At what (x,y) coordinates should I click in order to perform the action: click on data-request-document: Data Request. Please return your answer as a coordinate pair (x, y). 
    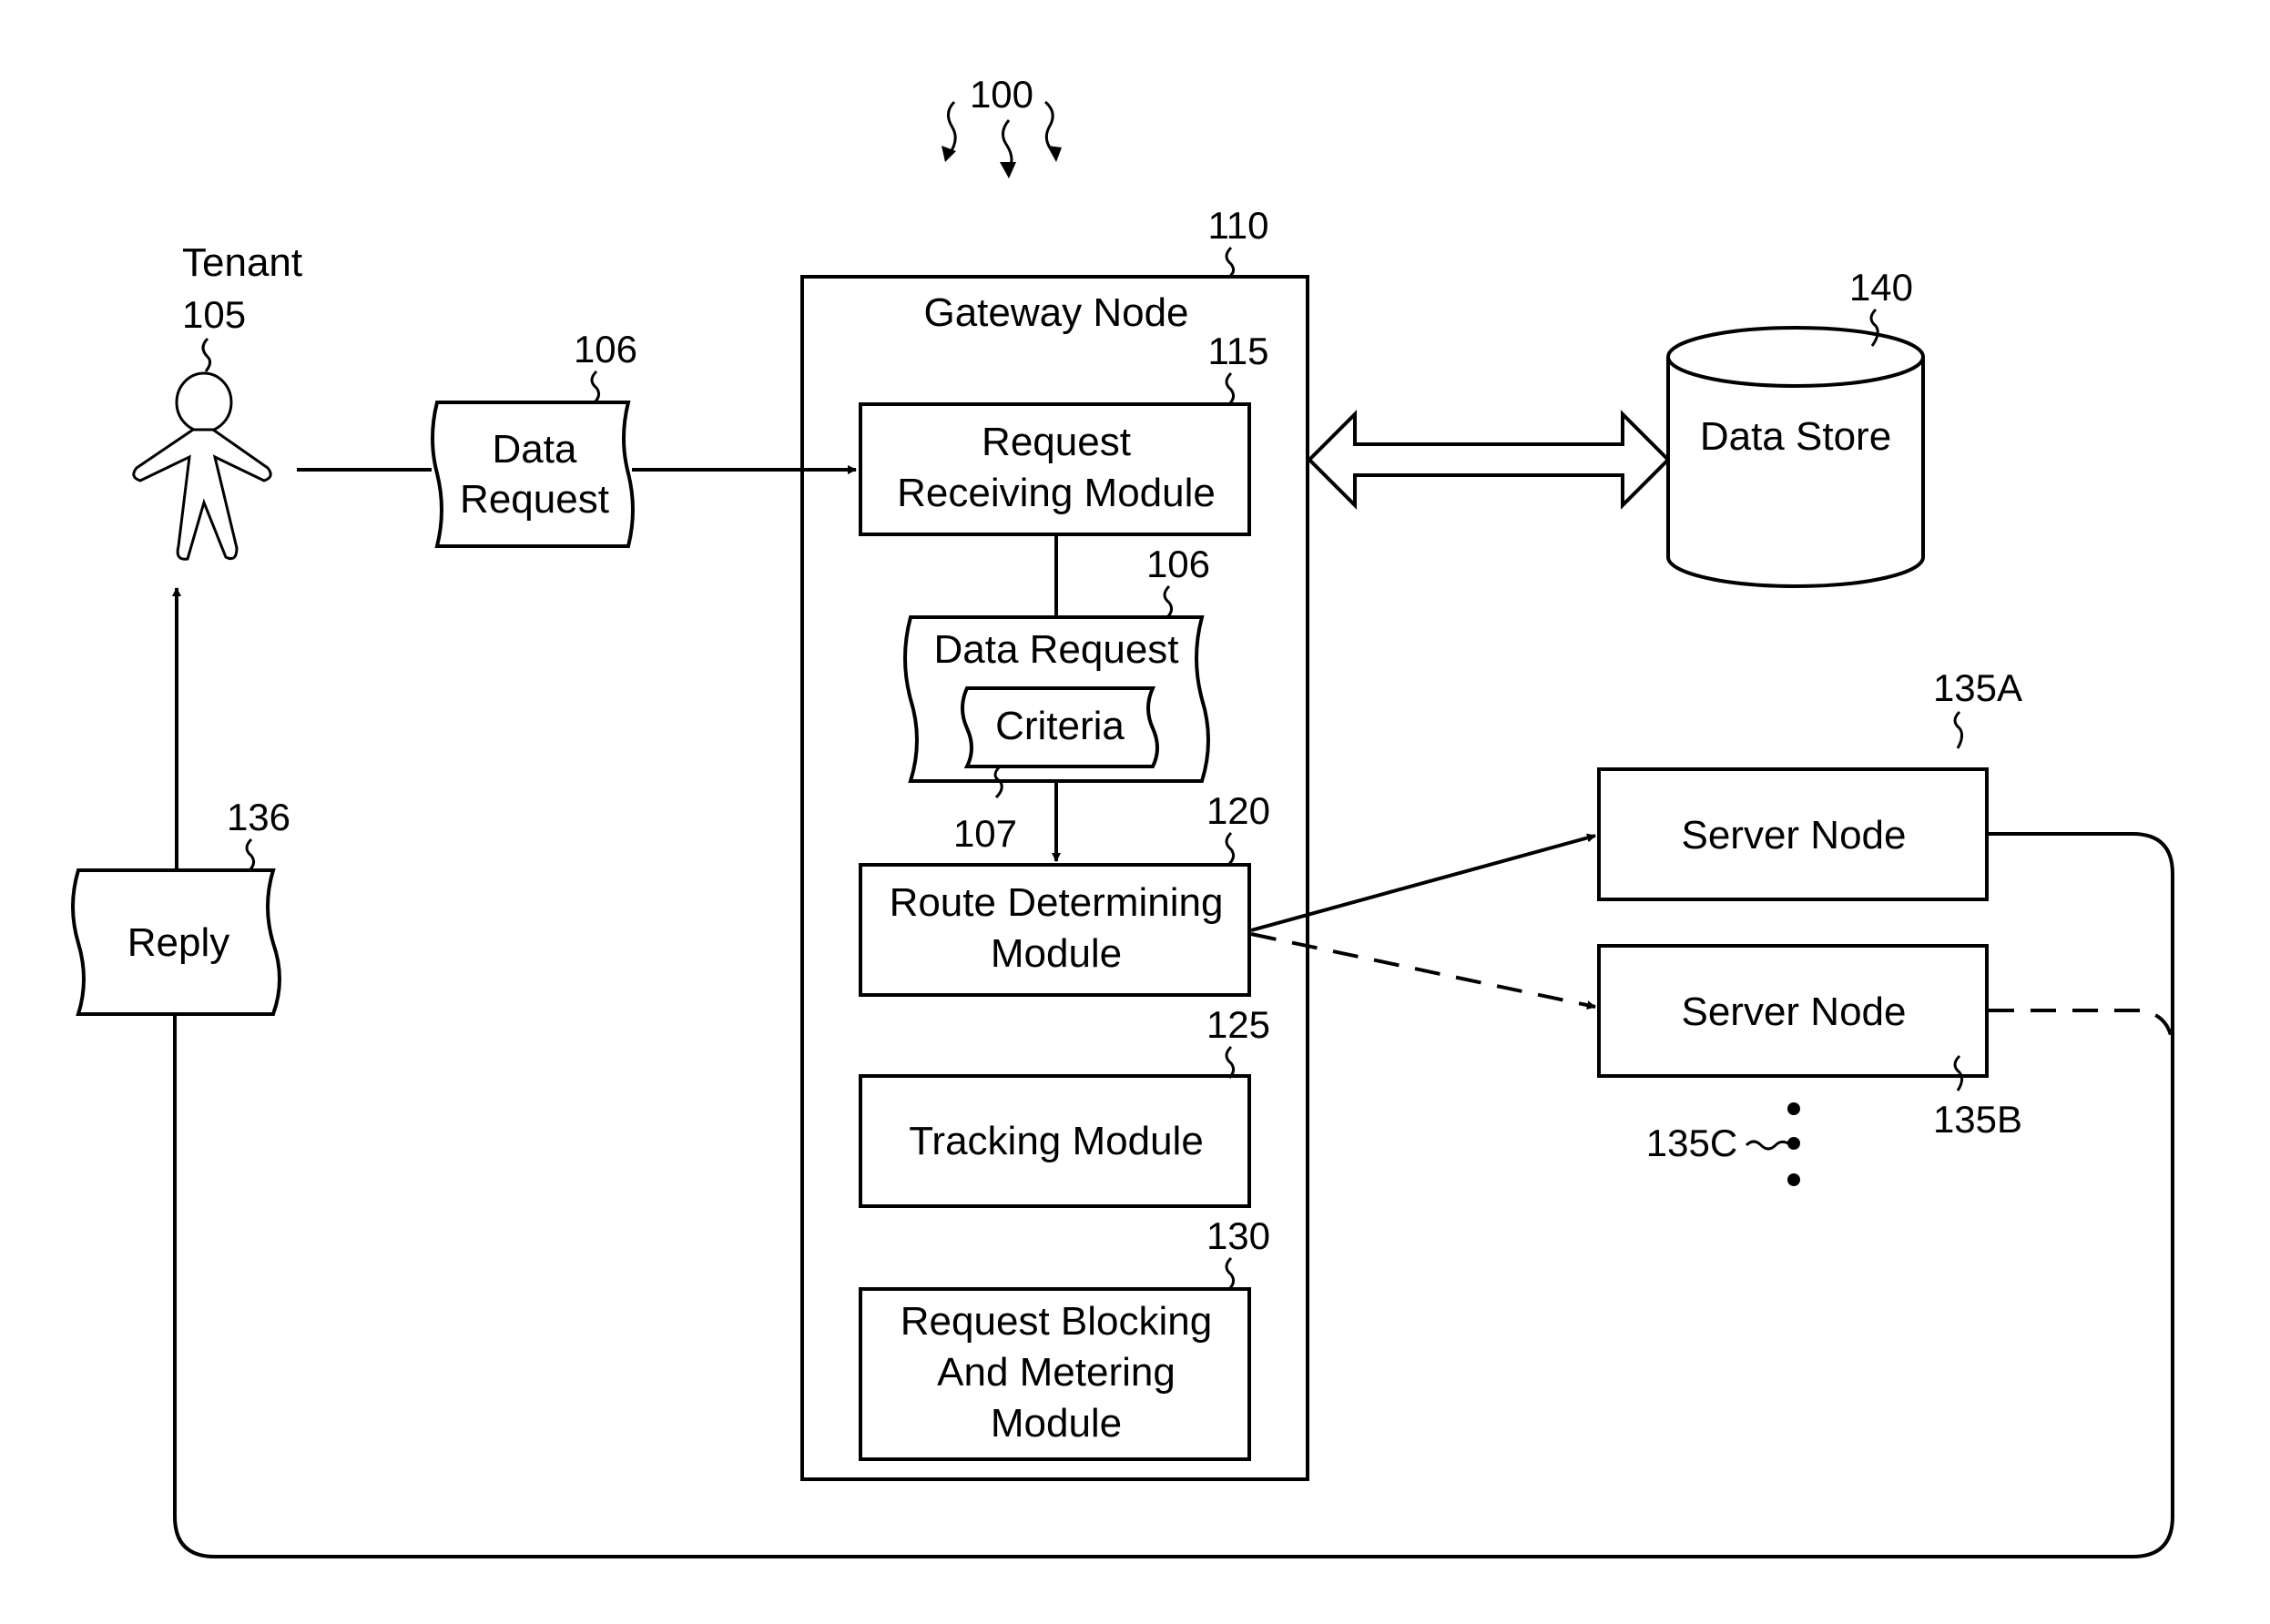
    Looking at the image, I should click on (533, 475).